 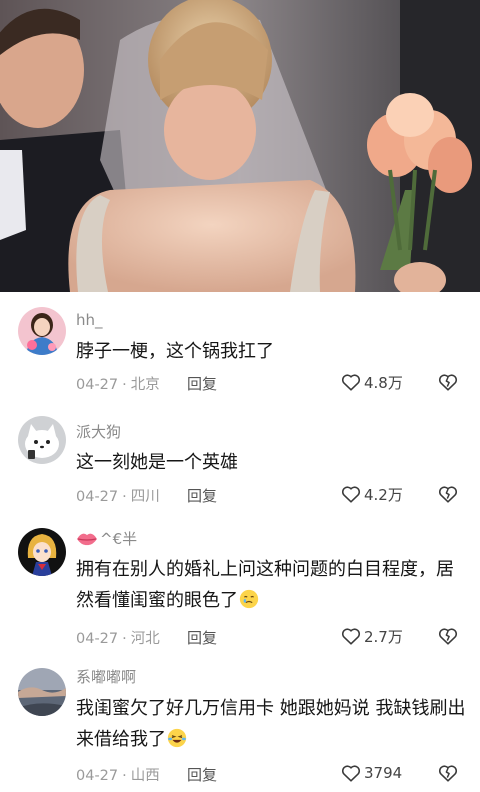 What do you see at coordinates (383, 382) in the screenshot?
I see `like-count: 4.8万` at bounding box center [383, 382].